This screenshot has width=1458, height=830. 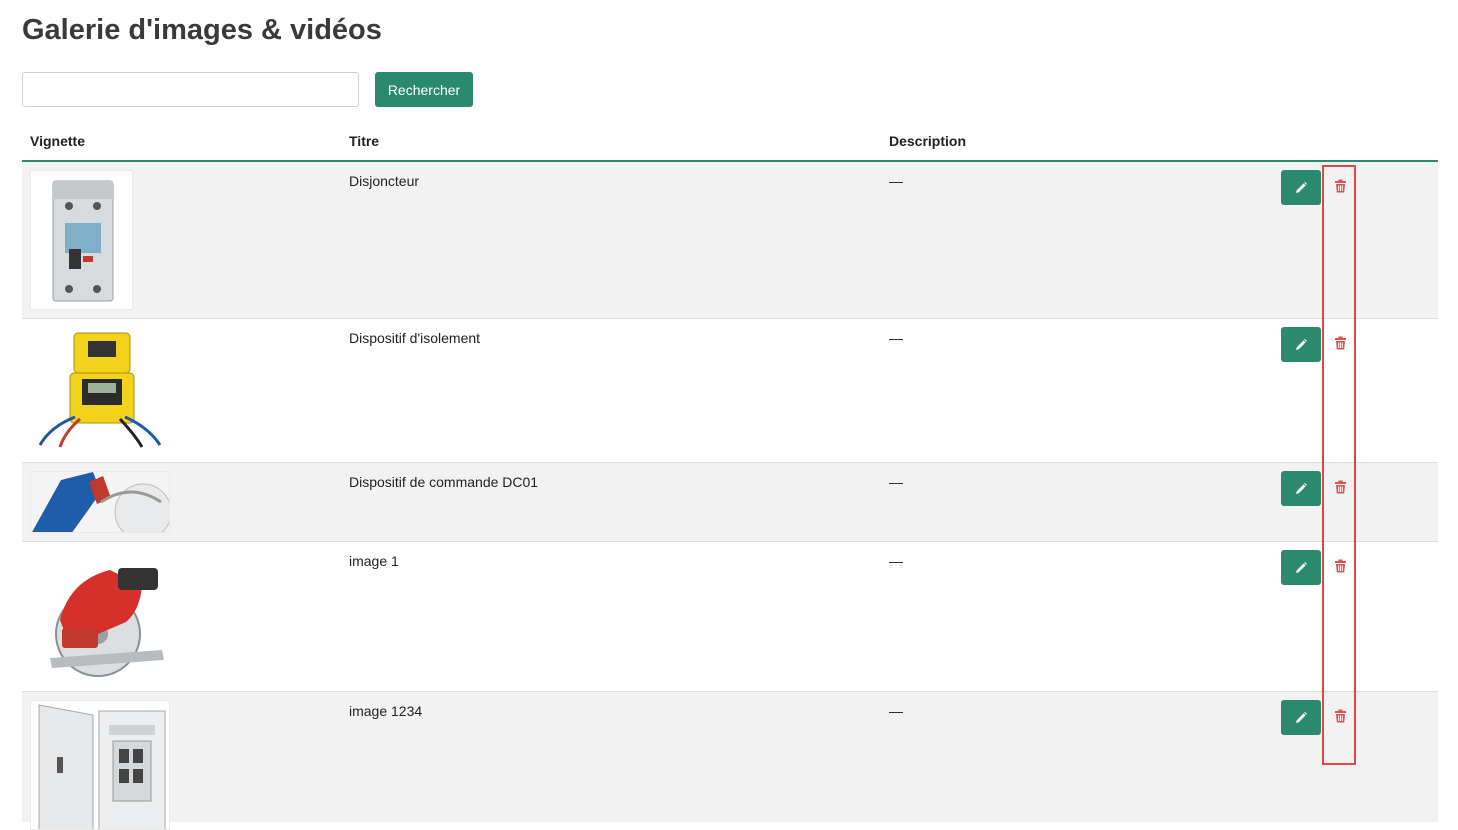 What do you see at coordinates (415, 338) in the screenshot?
I see `row-title: Dispositif d'isolement` at bounding box center [415, 338].